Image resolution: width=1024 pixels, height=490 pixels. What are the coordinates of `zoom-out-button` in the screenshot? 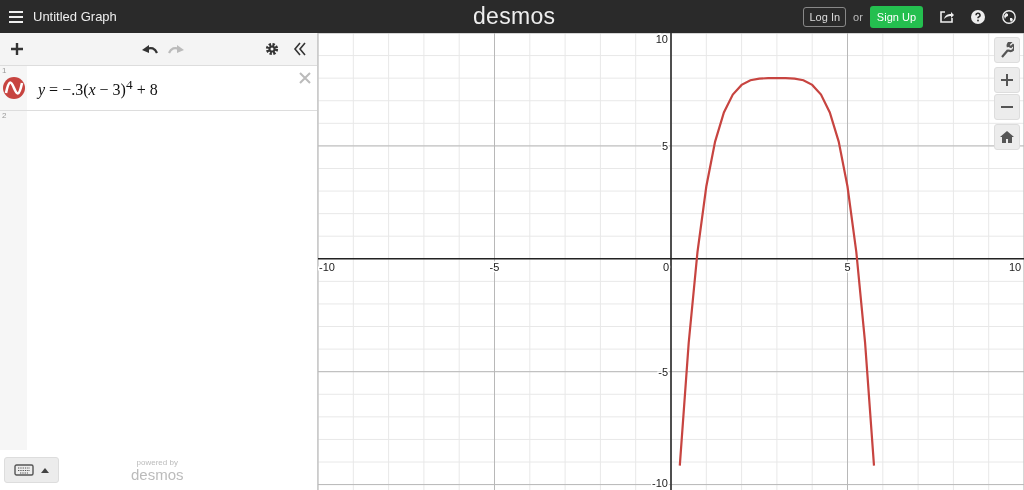 It's located at (1007, 107).